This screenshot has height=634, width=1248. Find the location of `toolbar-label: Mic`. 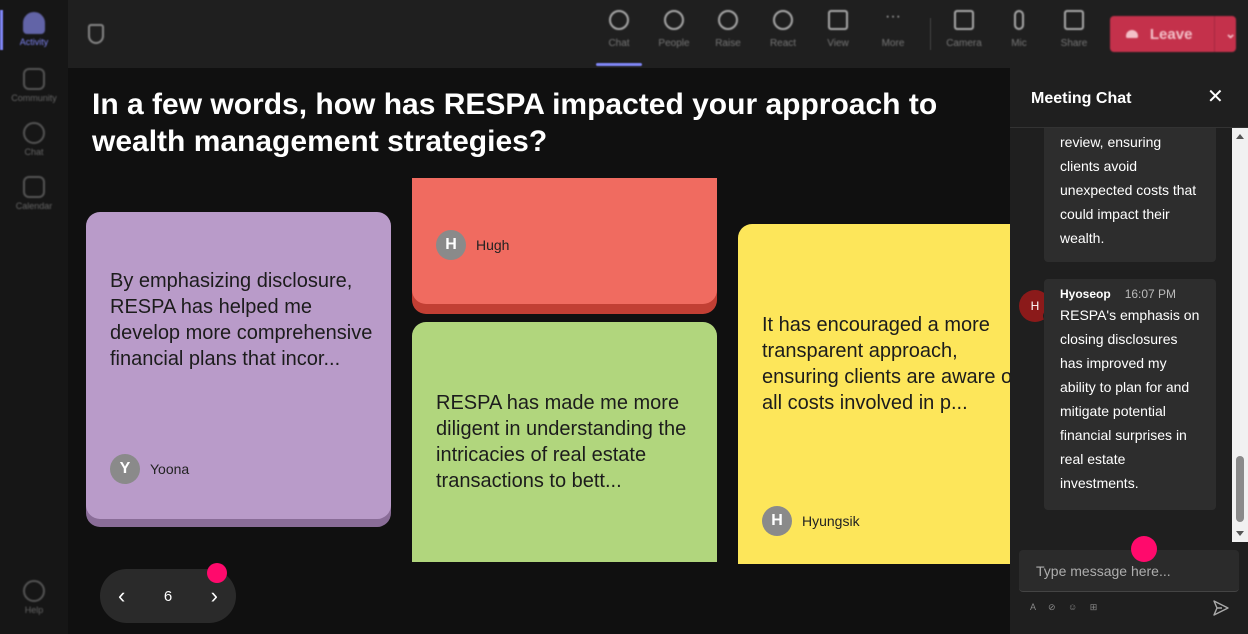

toolbar-label: Mic is located at coordinates (1019, 43).